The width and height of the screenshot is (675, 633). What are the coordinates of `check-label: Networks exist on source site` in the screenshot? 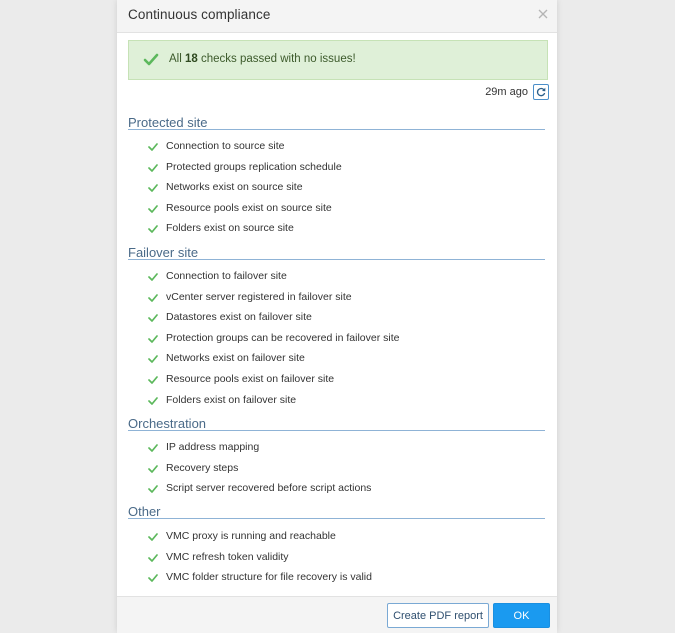 It's located at (234, 187).